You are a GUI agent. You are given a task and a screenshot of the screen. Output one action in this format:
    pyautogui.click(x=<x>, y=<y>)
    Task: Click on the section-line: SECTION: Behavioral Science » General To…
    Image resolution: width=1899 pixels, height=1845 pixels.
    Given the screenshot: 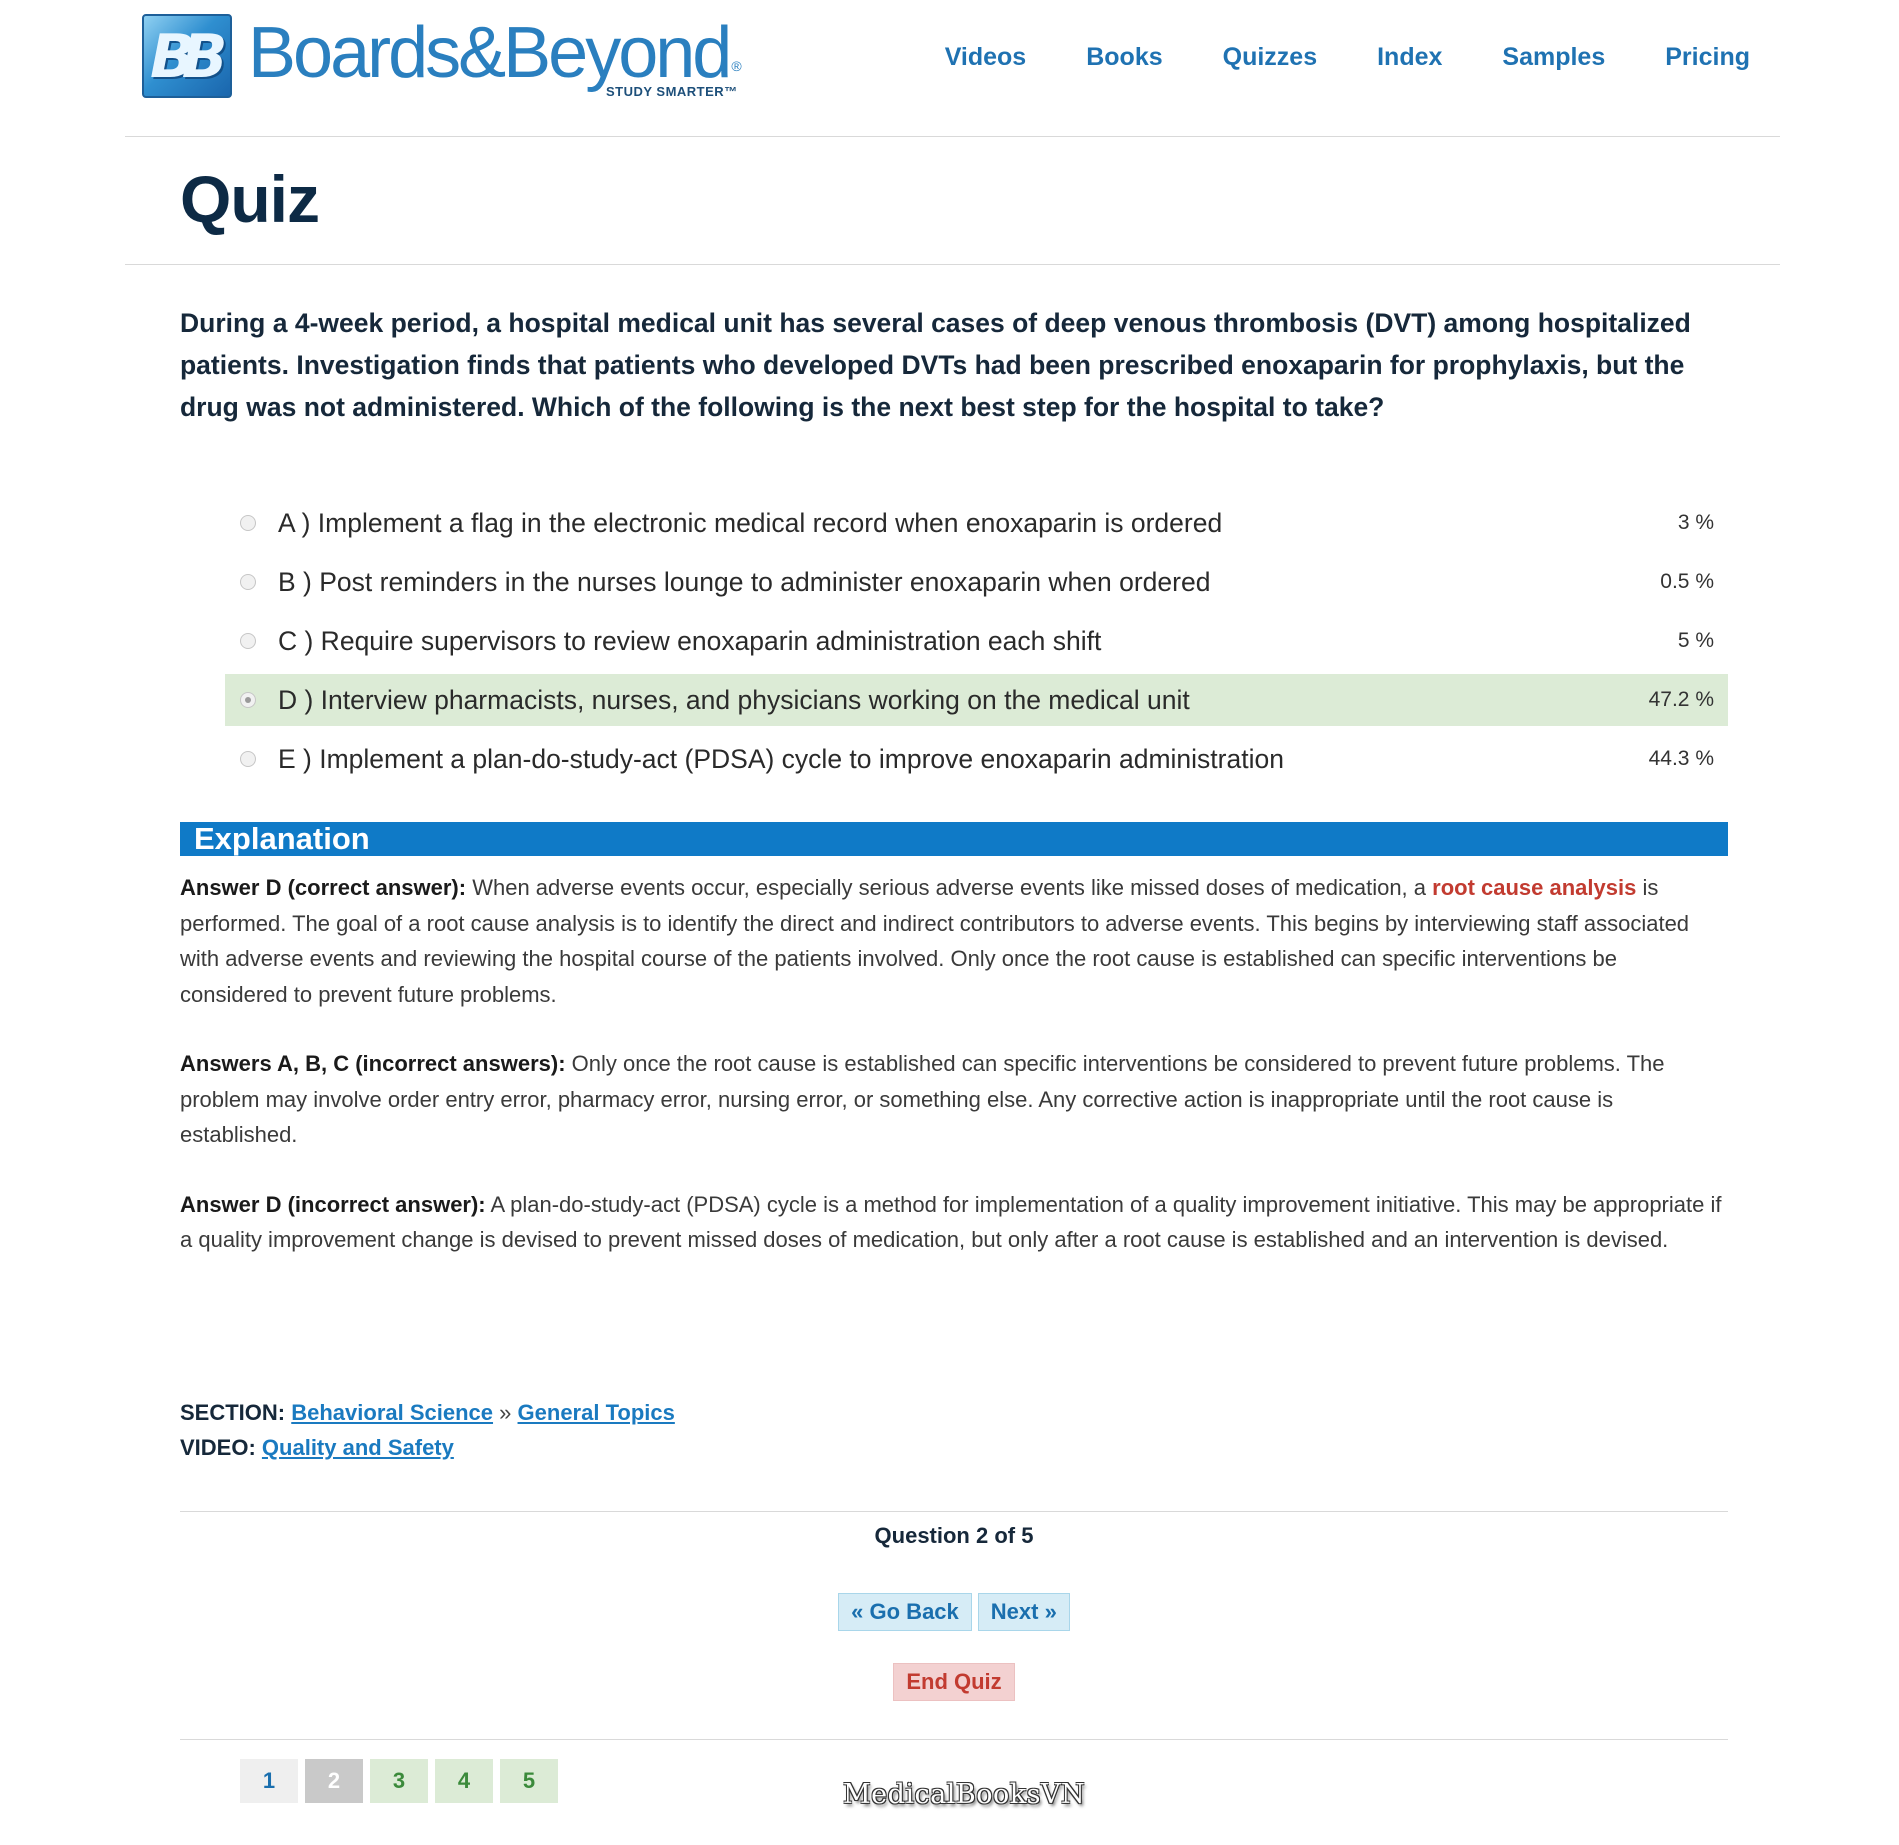 What is the action you would take?
    pyautogui.click(x=954, y=1412)
    